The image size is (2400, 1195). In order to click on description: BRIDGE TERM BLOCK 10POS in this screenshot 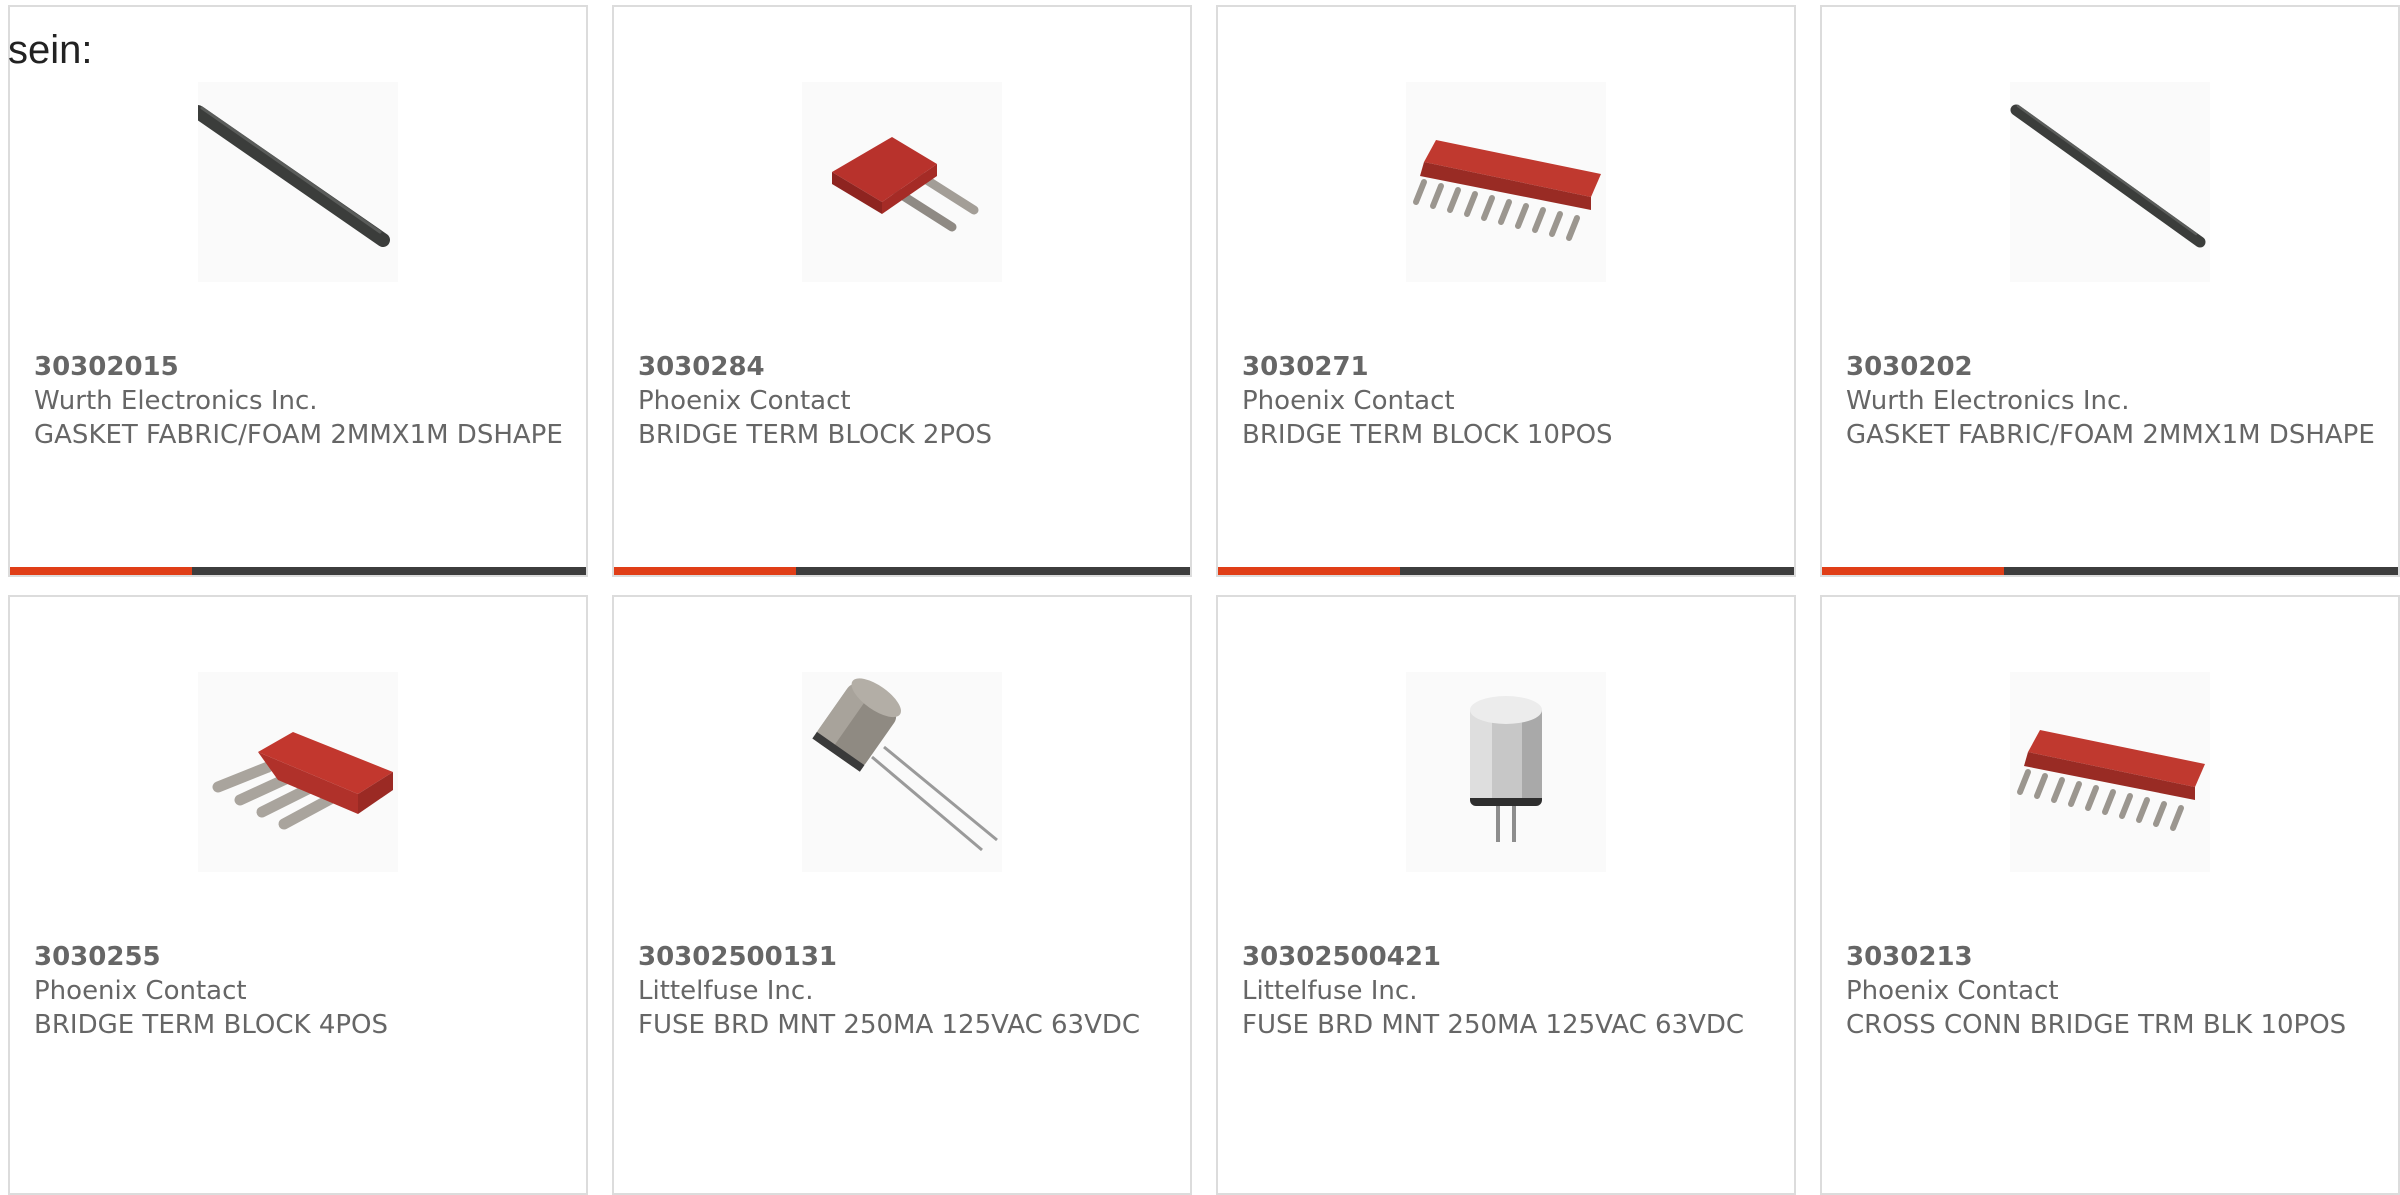, I will do `click(1427, 435)`.